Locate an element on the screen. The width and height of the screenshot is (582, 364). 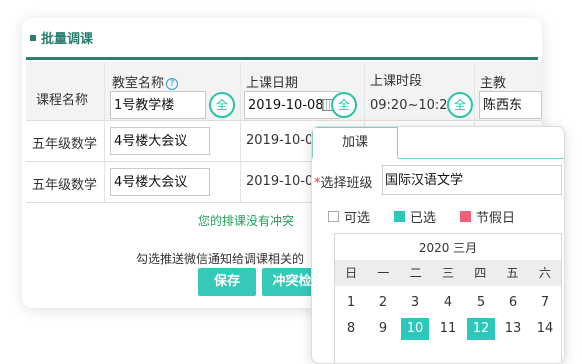
legend-available: 可选 is located at coordinates (349, 216).